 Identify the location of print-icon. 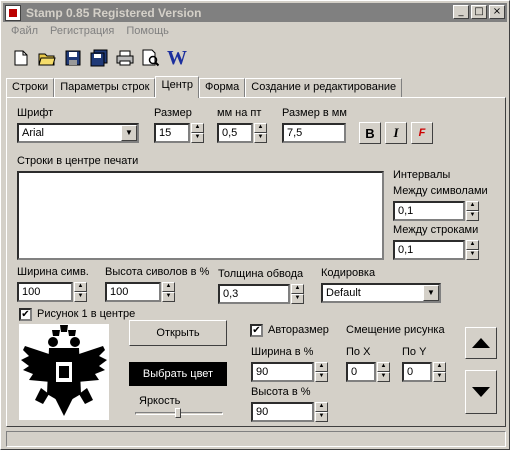
(125, 58).